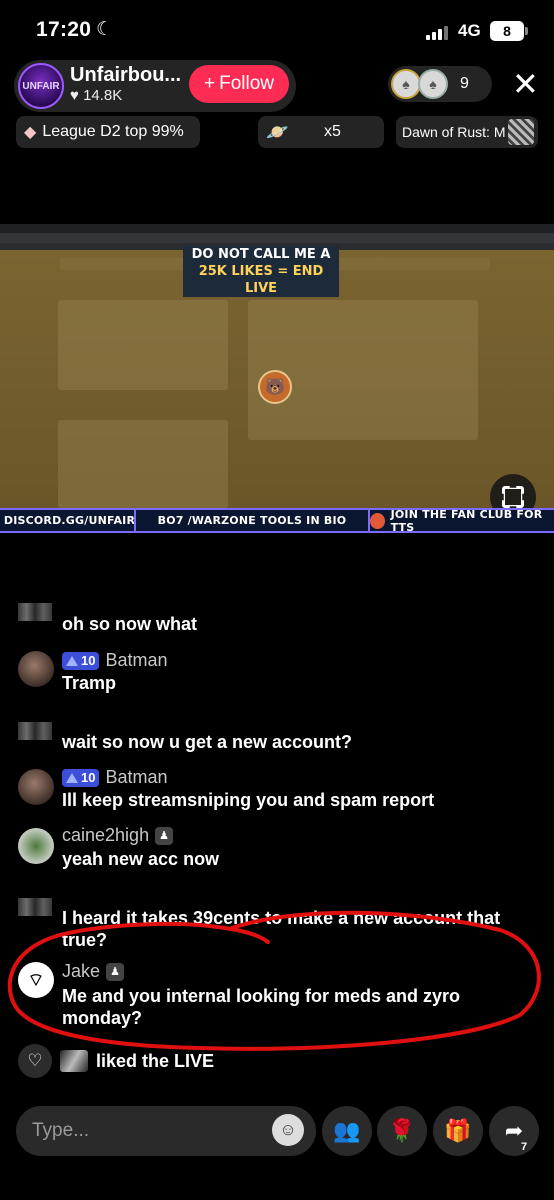 The width and height of the screenshot is (554, 1200). I want to click on browser-tabs, so click(277, 228).